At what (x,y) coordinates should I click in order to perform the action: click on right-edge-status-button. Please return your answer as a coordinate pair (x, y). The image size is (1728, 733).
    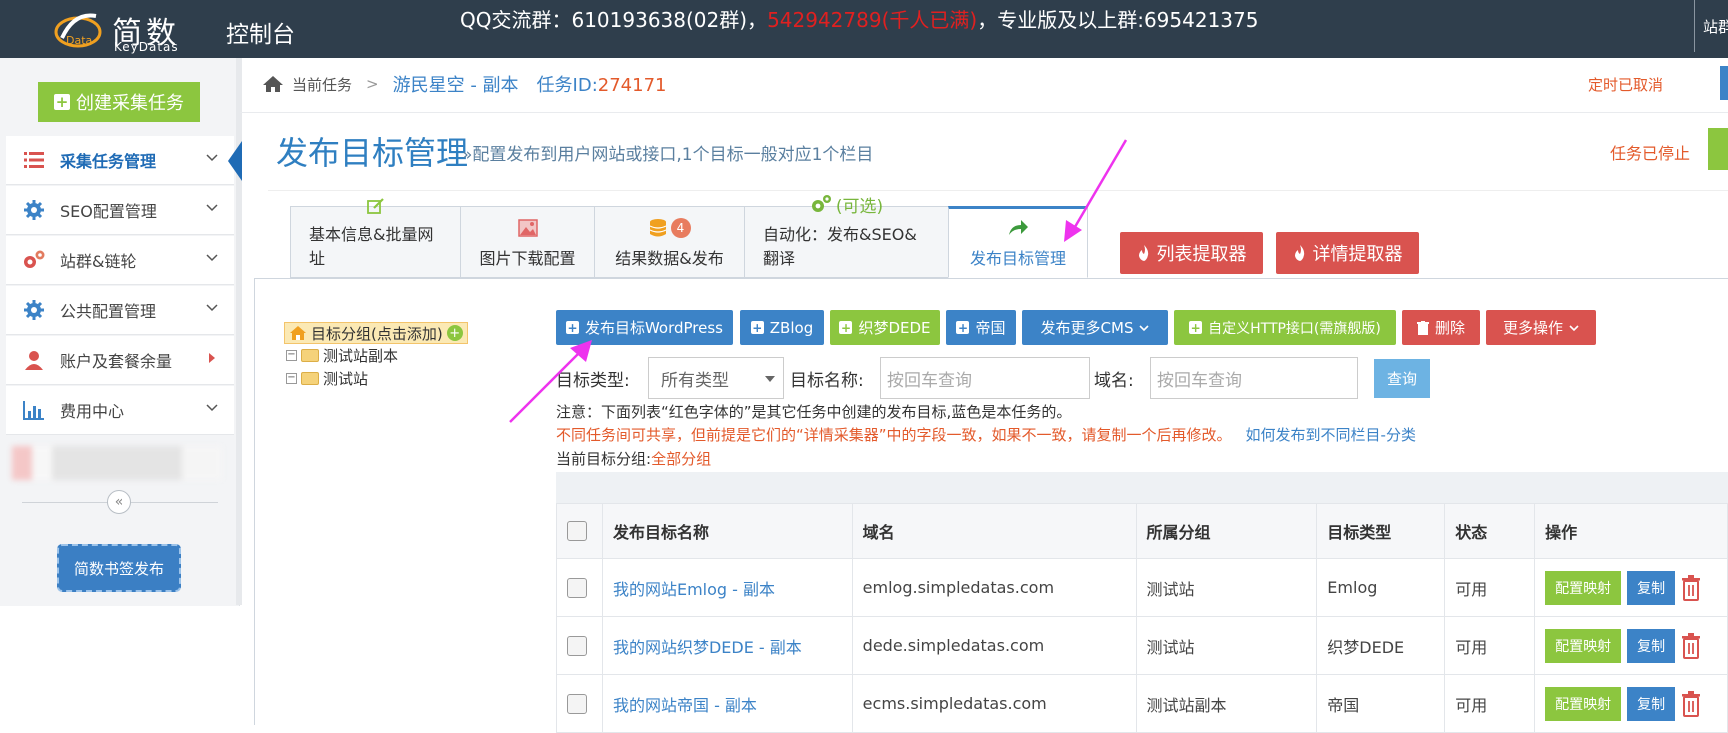
    Looking at the image, I should click on (1718, 149).